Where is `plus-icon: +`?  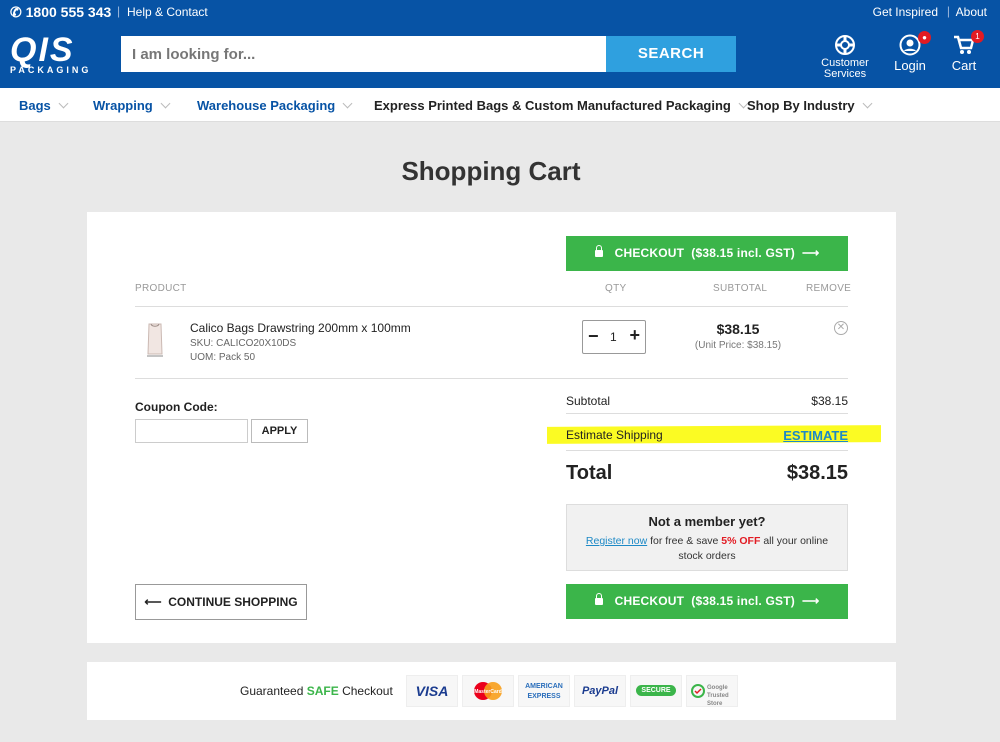 plus-icon: + is located at coordinates (634, 335).